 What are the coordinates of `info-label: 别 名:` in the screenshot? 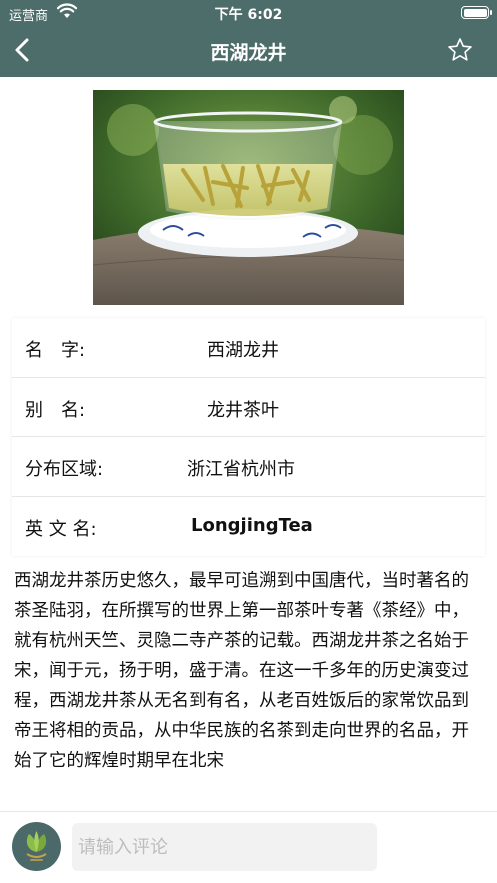 It's located at (55, 410).